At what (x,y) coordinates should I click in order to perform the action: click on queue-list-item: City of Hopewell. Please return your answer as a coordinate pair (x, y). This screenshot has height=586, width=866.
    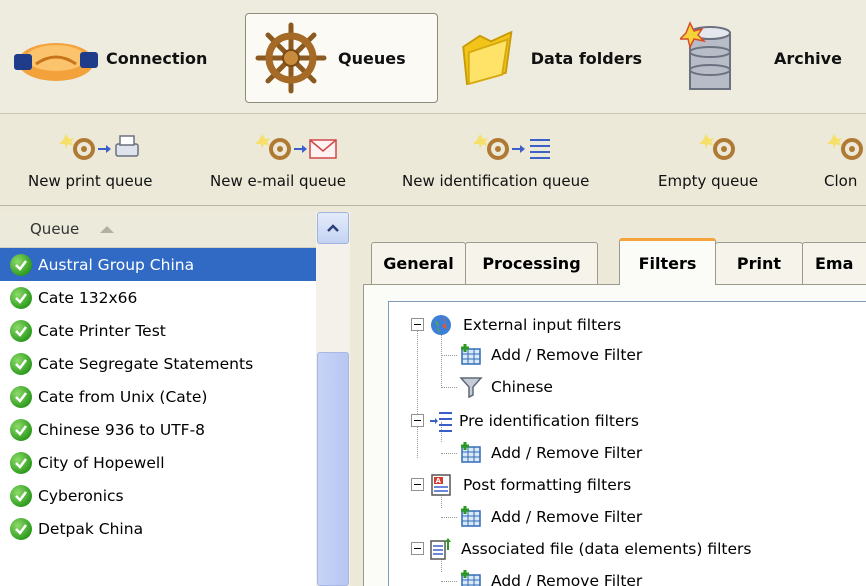
    Looking at the image, I should click on (158, 462).